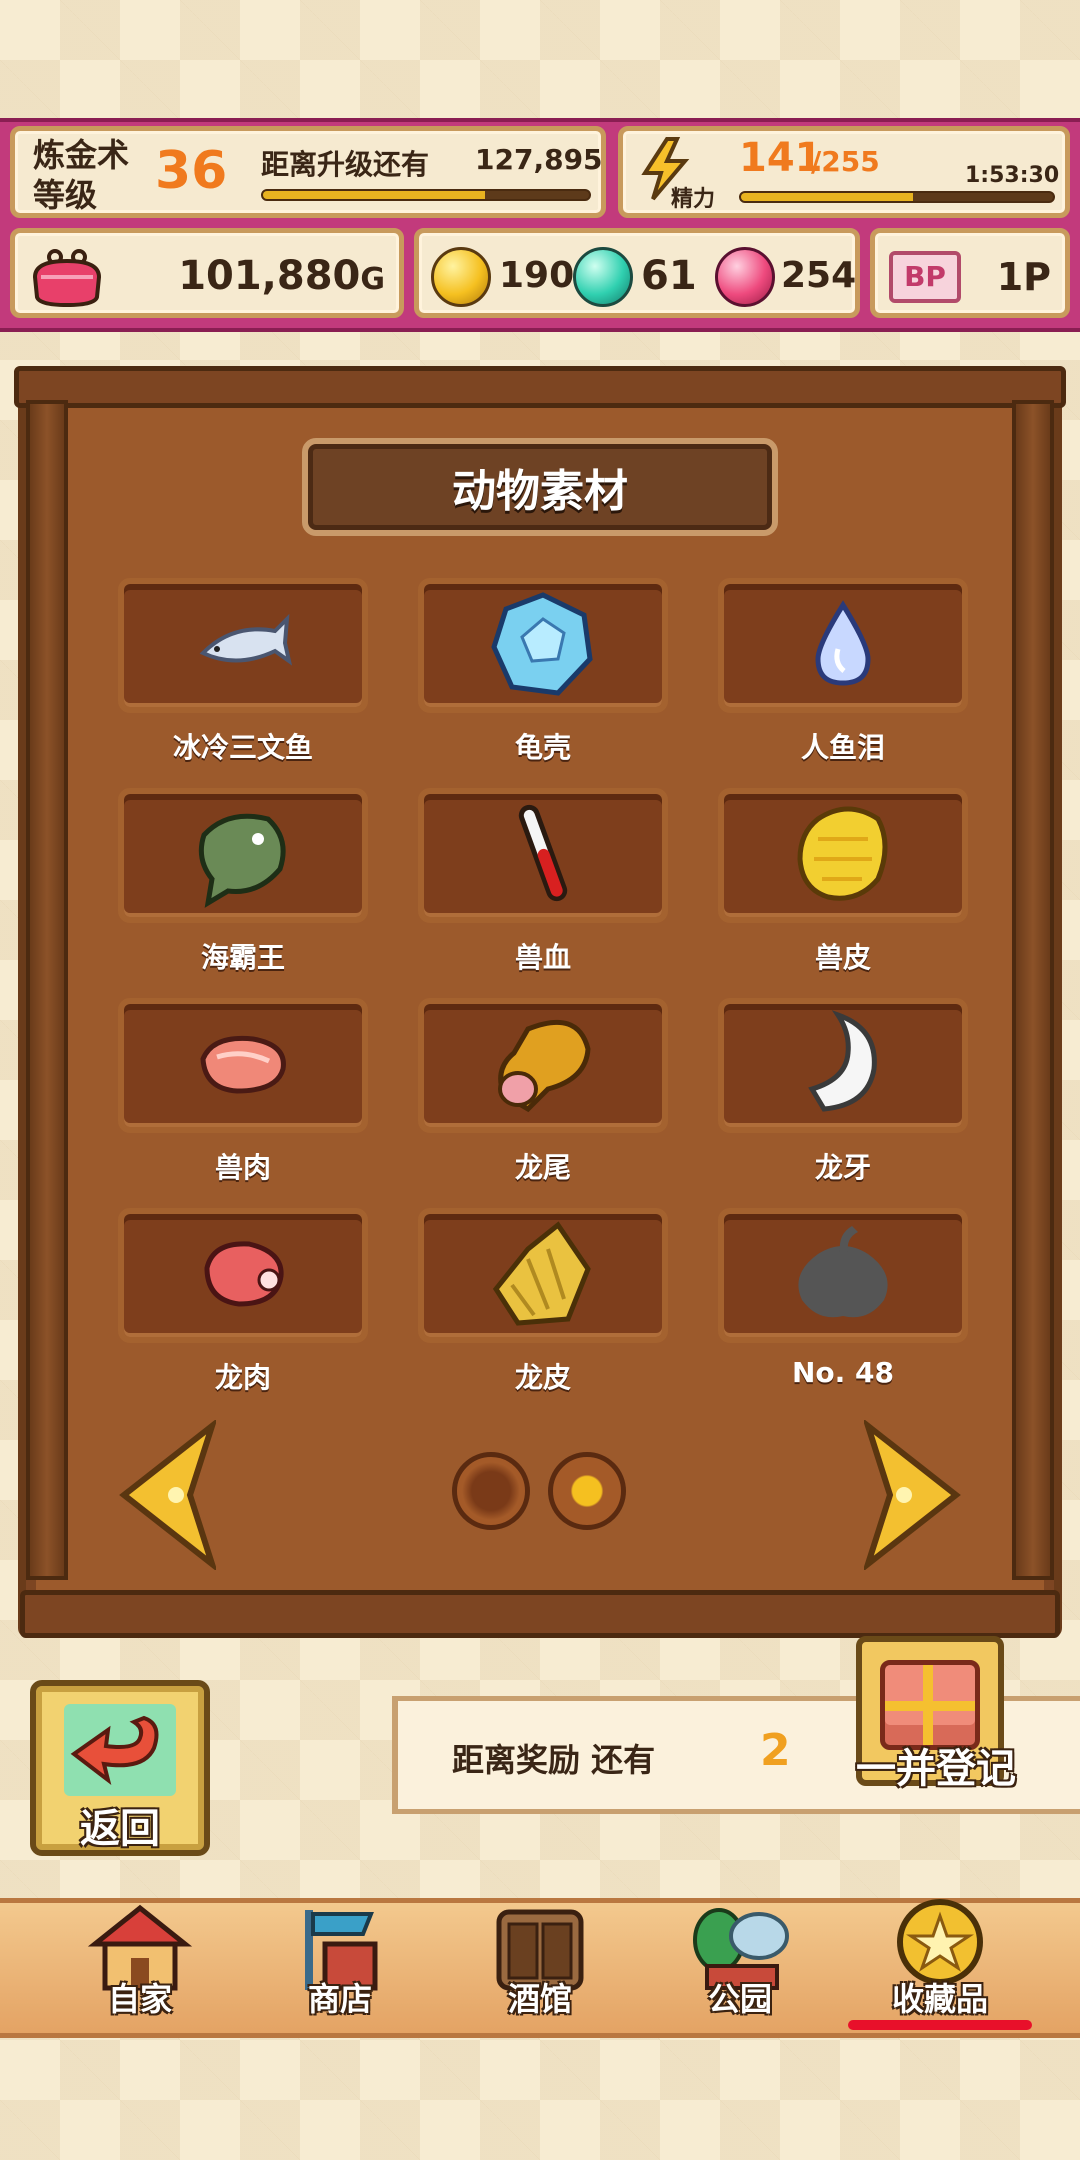 This screenshot has width=1080, height=2160. What do you see at coordinates (340, 1956) in the screenshot?
I see `nav-shop: 商店` at bounding box center [340, 1956].